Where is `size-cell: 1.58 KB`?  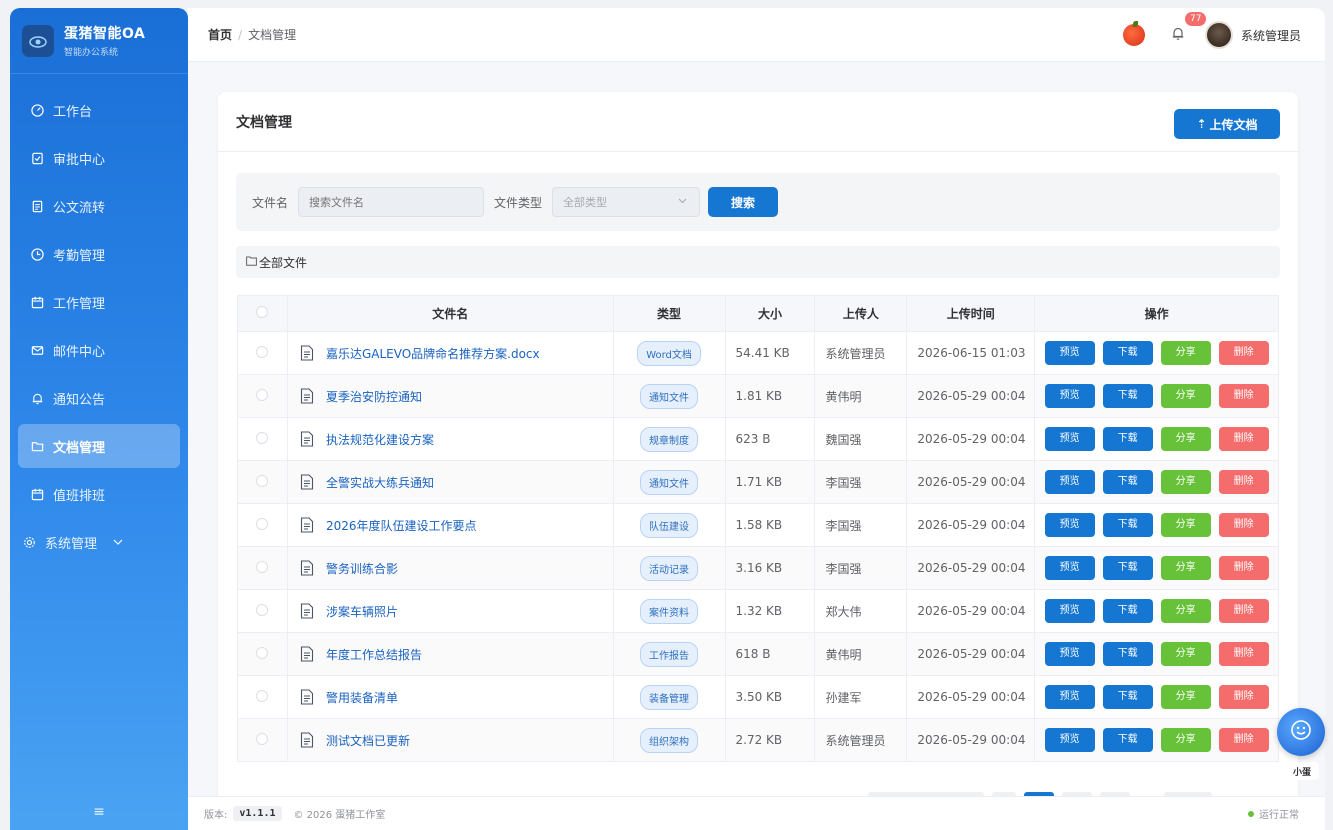 size-cell: 1.58 KB is located at coordinates (770, 525).